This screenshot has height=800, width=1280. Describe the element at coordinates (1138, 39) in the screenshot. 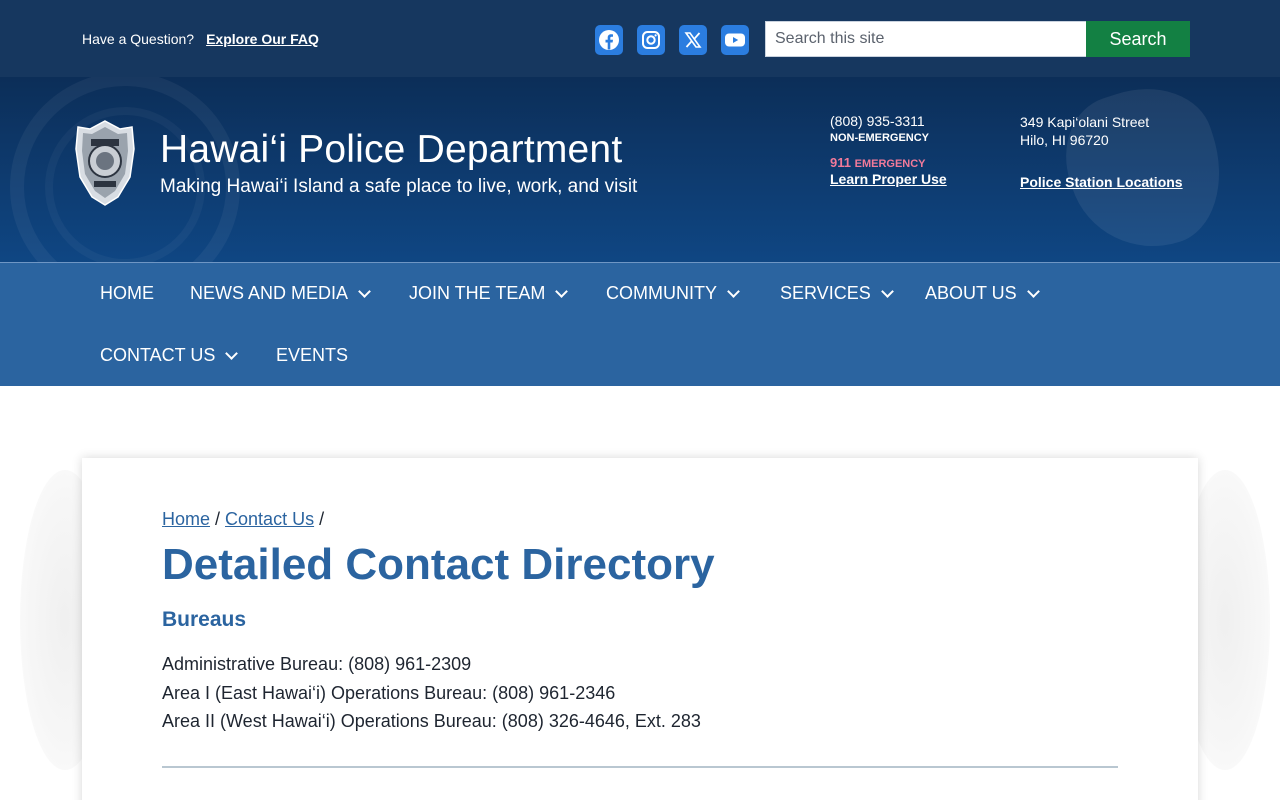

I see `search-button: Search` at that location.